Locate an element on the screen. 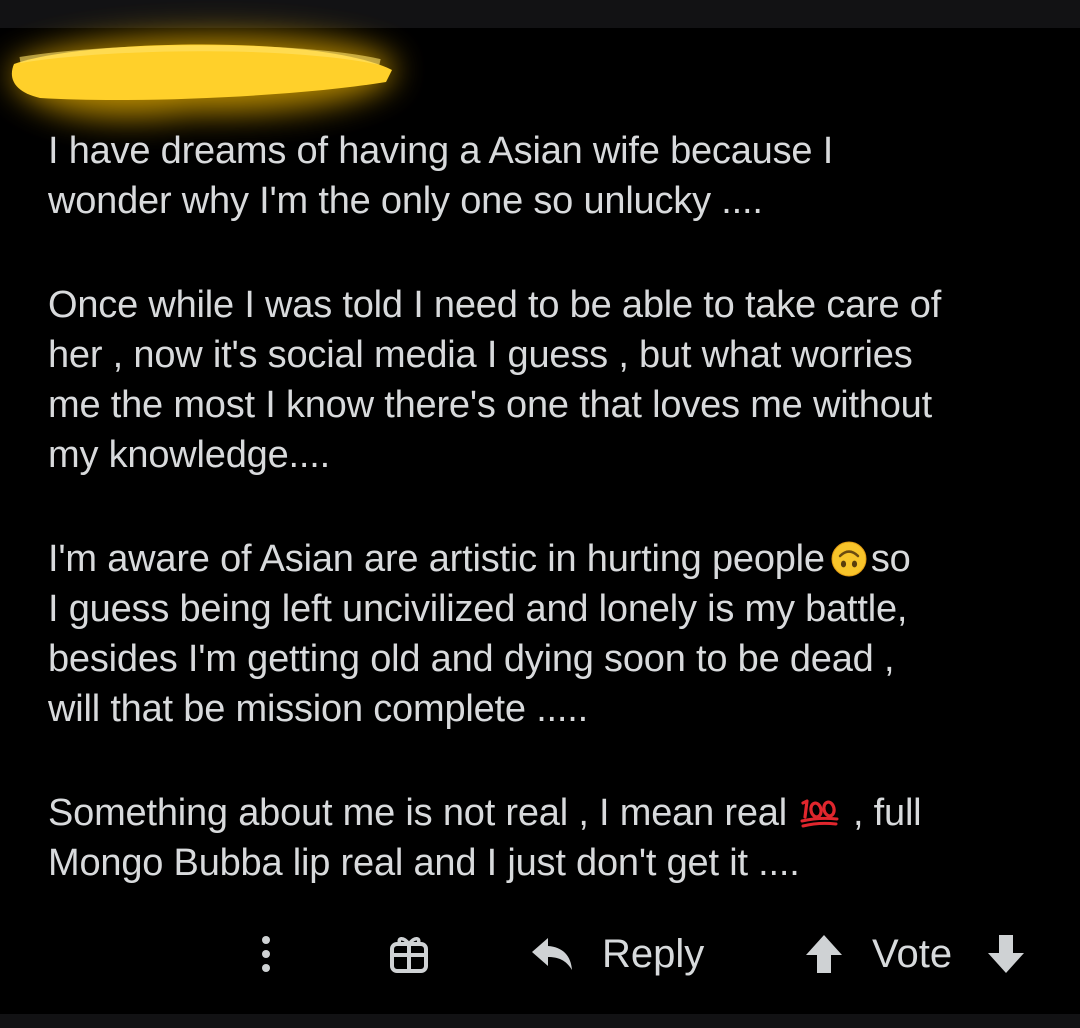 This screenshot has width=1080, height=1028. reply-button: Reply is located at coordinates (617, 954).